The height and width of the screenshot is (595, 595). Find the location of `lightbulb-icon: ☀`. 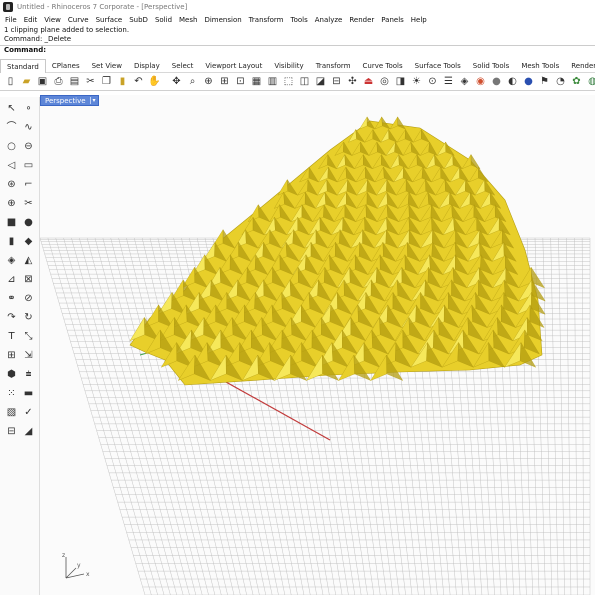

lightbulb-icon: ☀ is located at coordinates (416, 81).